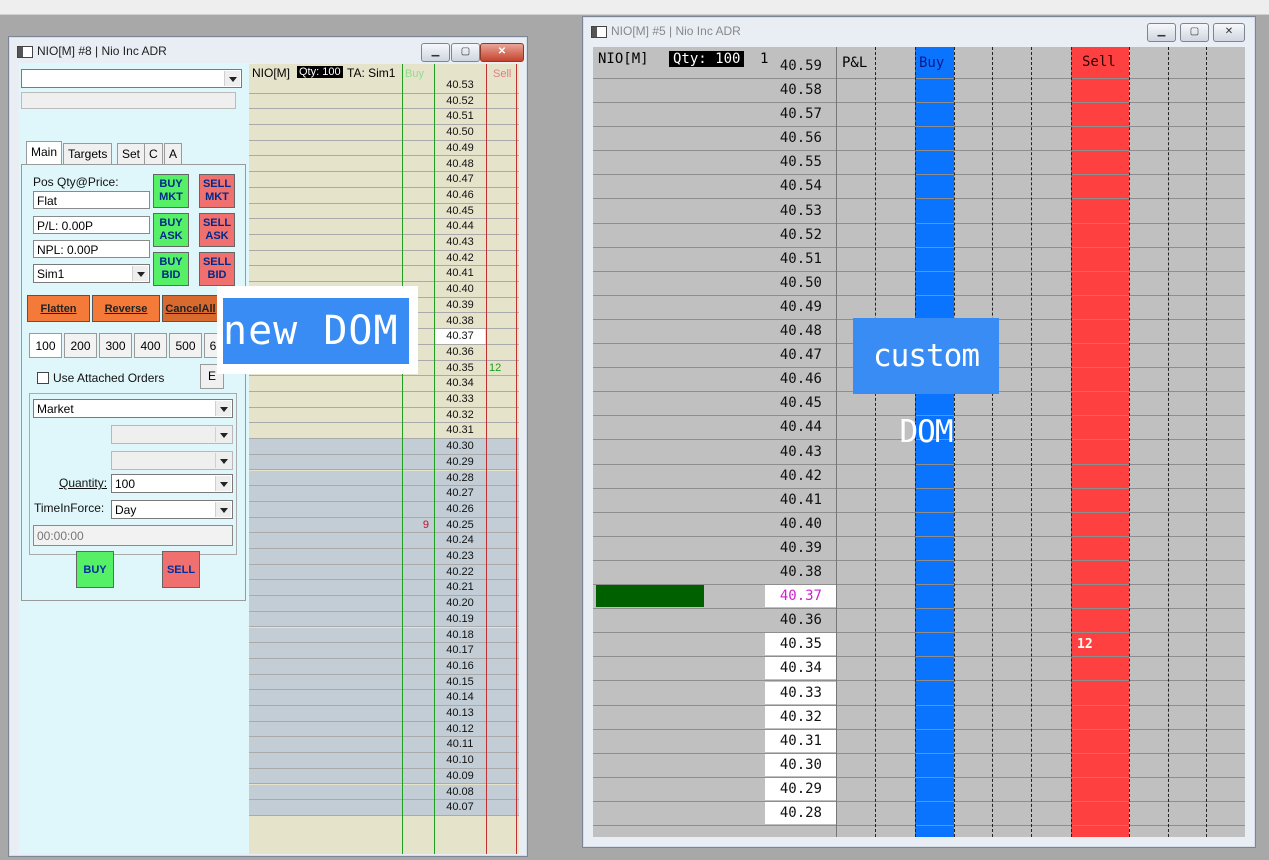  Describe the element at coordinates (460, 509) in the screenshot. I see `price-cell: 40.26` at that location.